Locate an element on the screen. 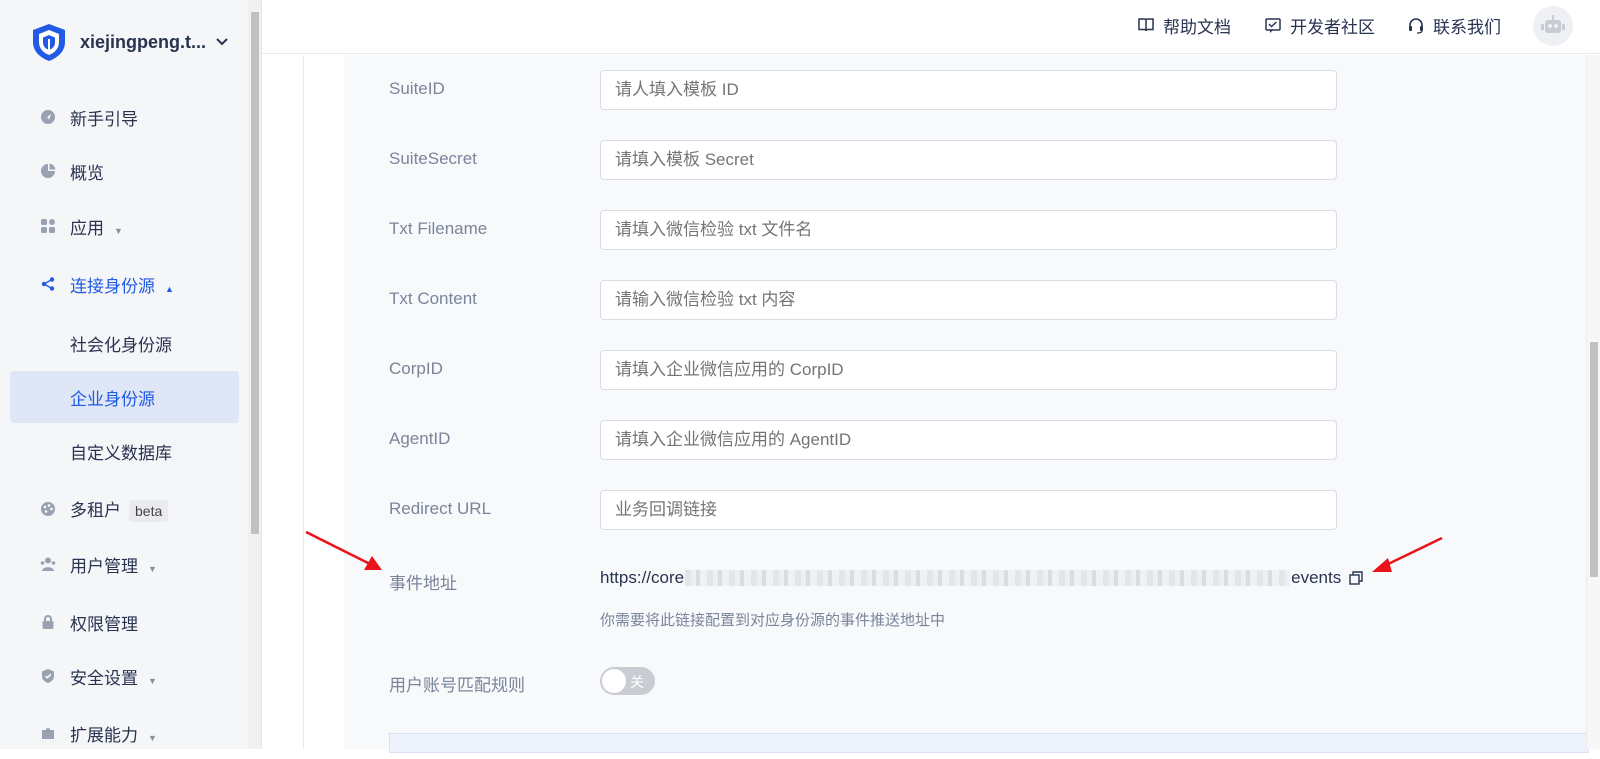 The image size is (1600, 759). sidebar-item-label: 扩展能力 is located at coordinates (104, 735).